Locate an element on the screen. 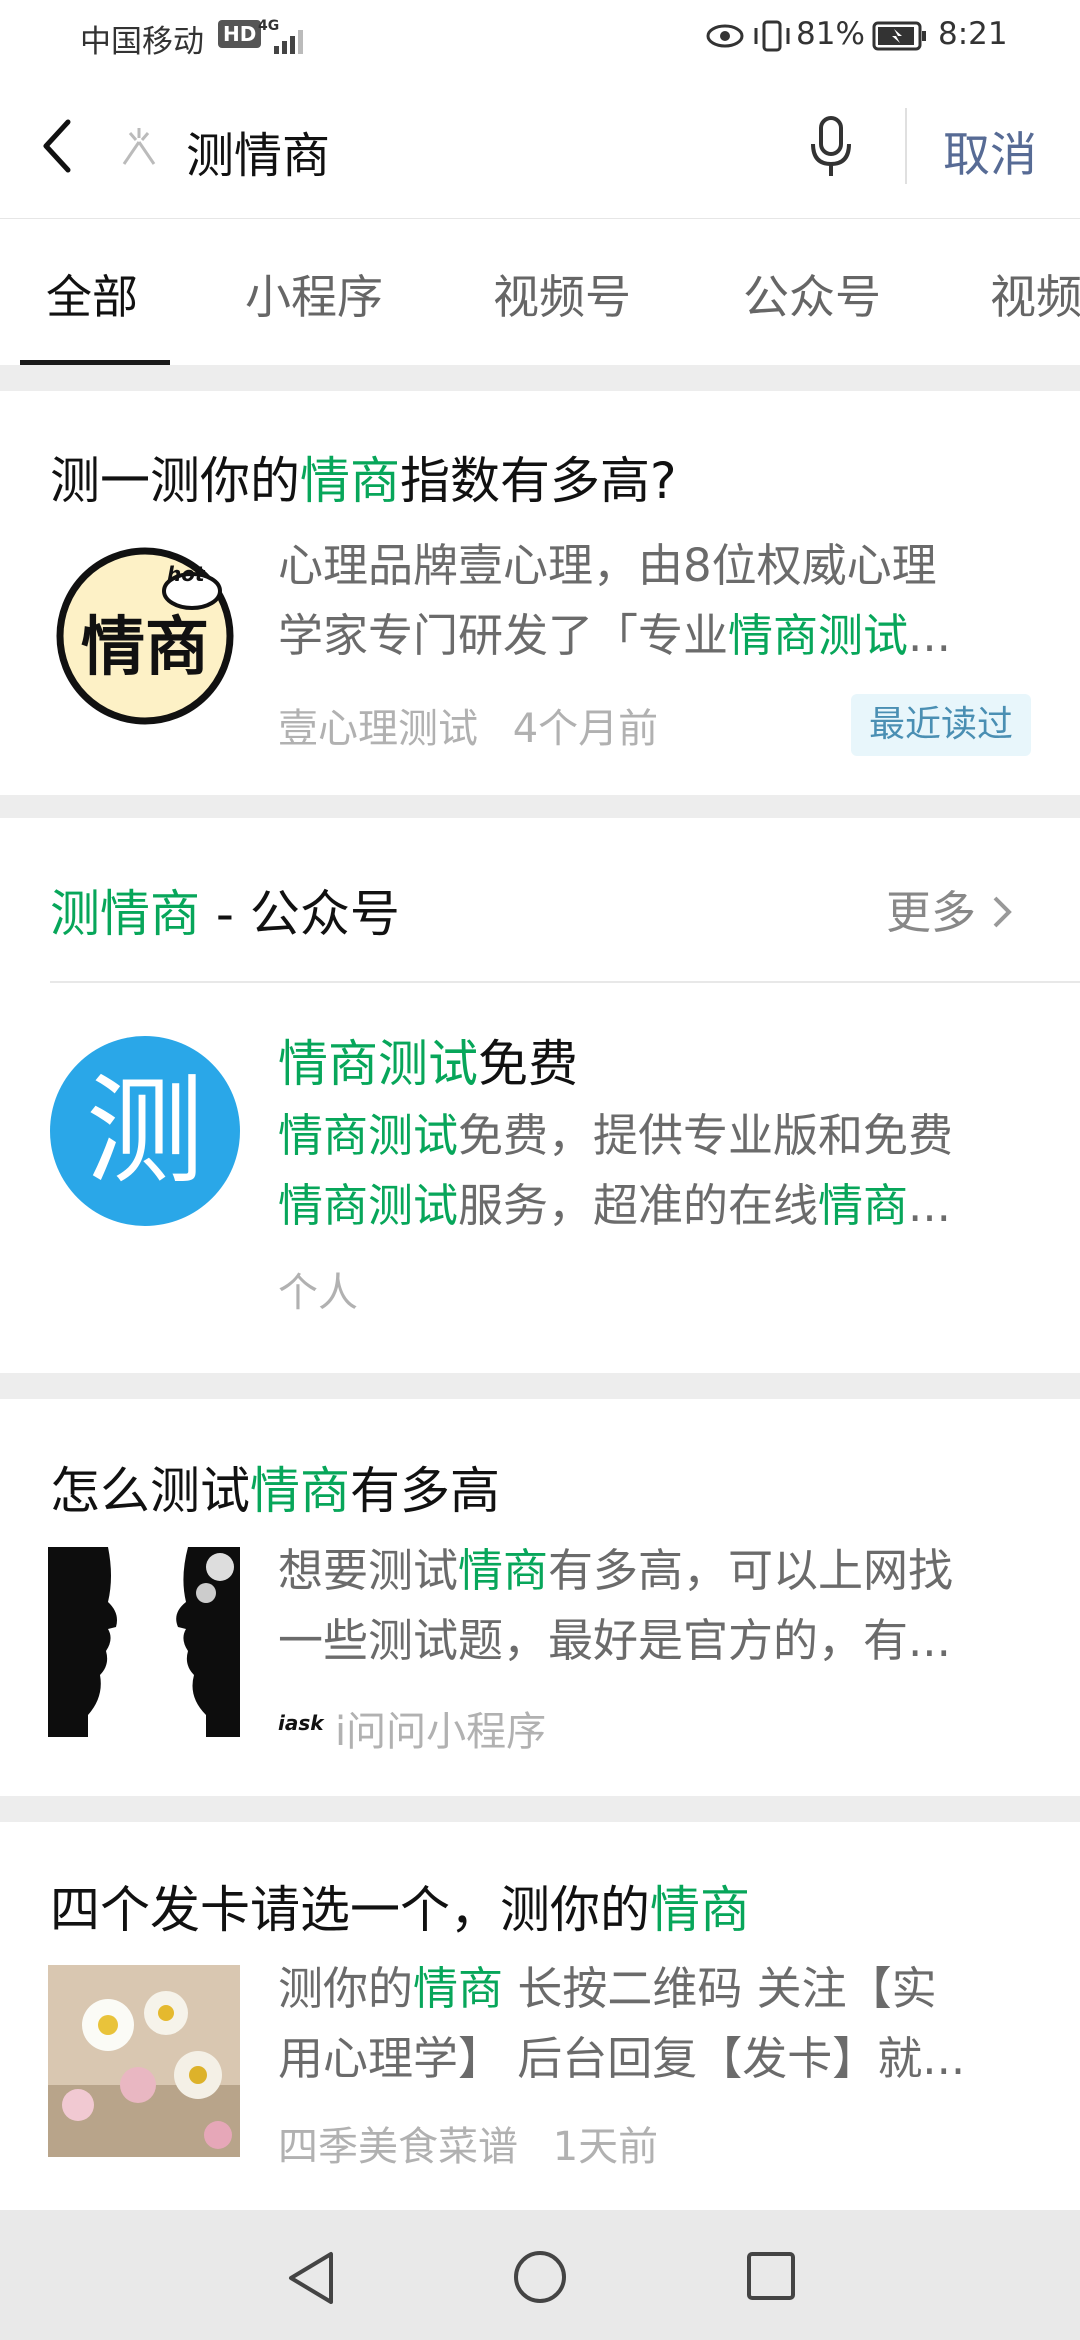 This screenshot has height=2340, width=1080. source-name: 四季美食菜谱 is located at coordinates (398, 2147).